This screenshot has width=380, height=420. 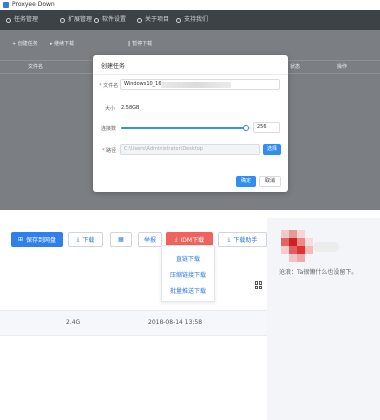 I want to click on nav-item-about: 关于项目, so click(x=153, y=20).